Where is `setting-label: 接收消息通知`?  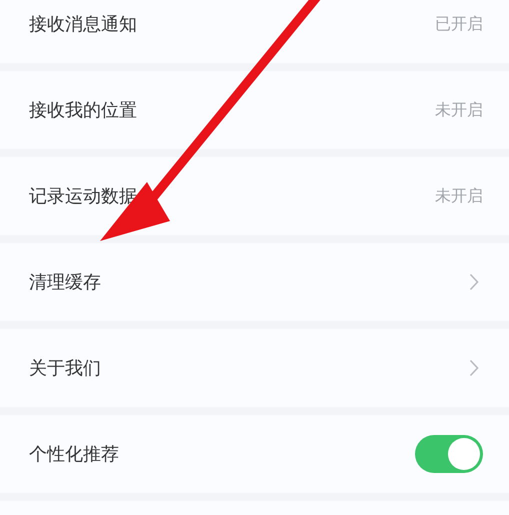 setting-label: 接收消息通知 is located at coordinates (83, 24).